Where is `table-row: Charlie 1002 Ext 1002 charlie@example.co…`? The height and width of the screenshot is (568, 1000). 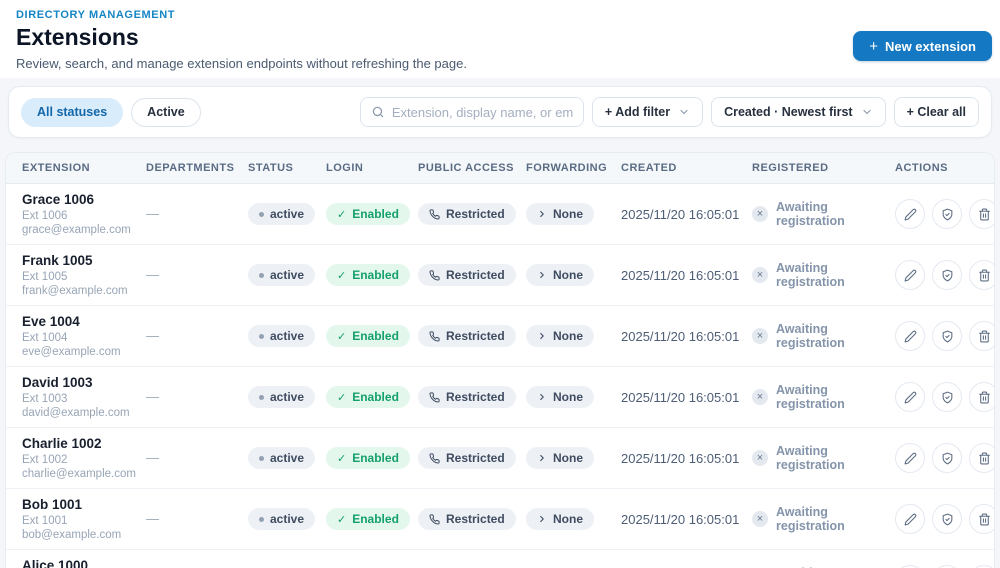
table-row: Charlie 1002 Ext 1002 charlie@example.co… is located at coordinates (500, 458).